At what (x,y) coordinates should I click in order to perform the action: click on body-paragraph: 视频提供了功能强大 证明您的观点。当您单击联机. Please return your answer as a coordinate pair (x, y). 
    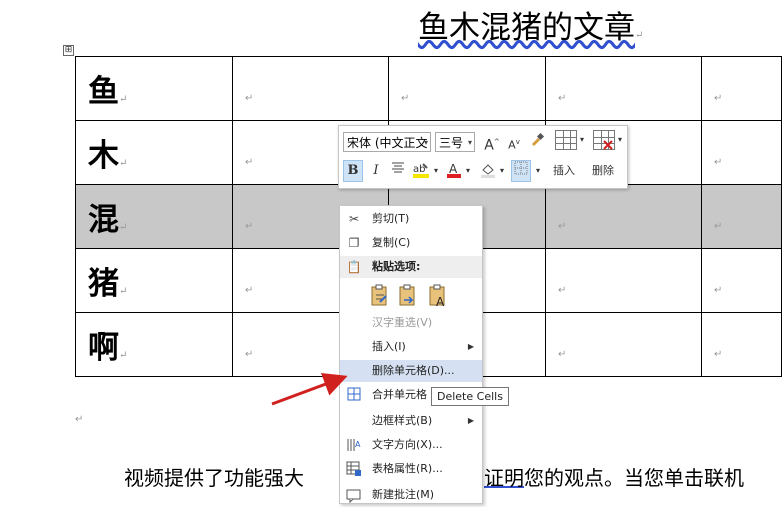
    Looking at the image, I should click on (434, 478).